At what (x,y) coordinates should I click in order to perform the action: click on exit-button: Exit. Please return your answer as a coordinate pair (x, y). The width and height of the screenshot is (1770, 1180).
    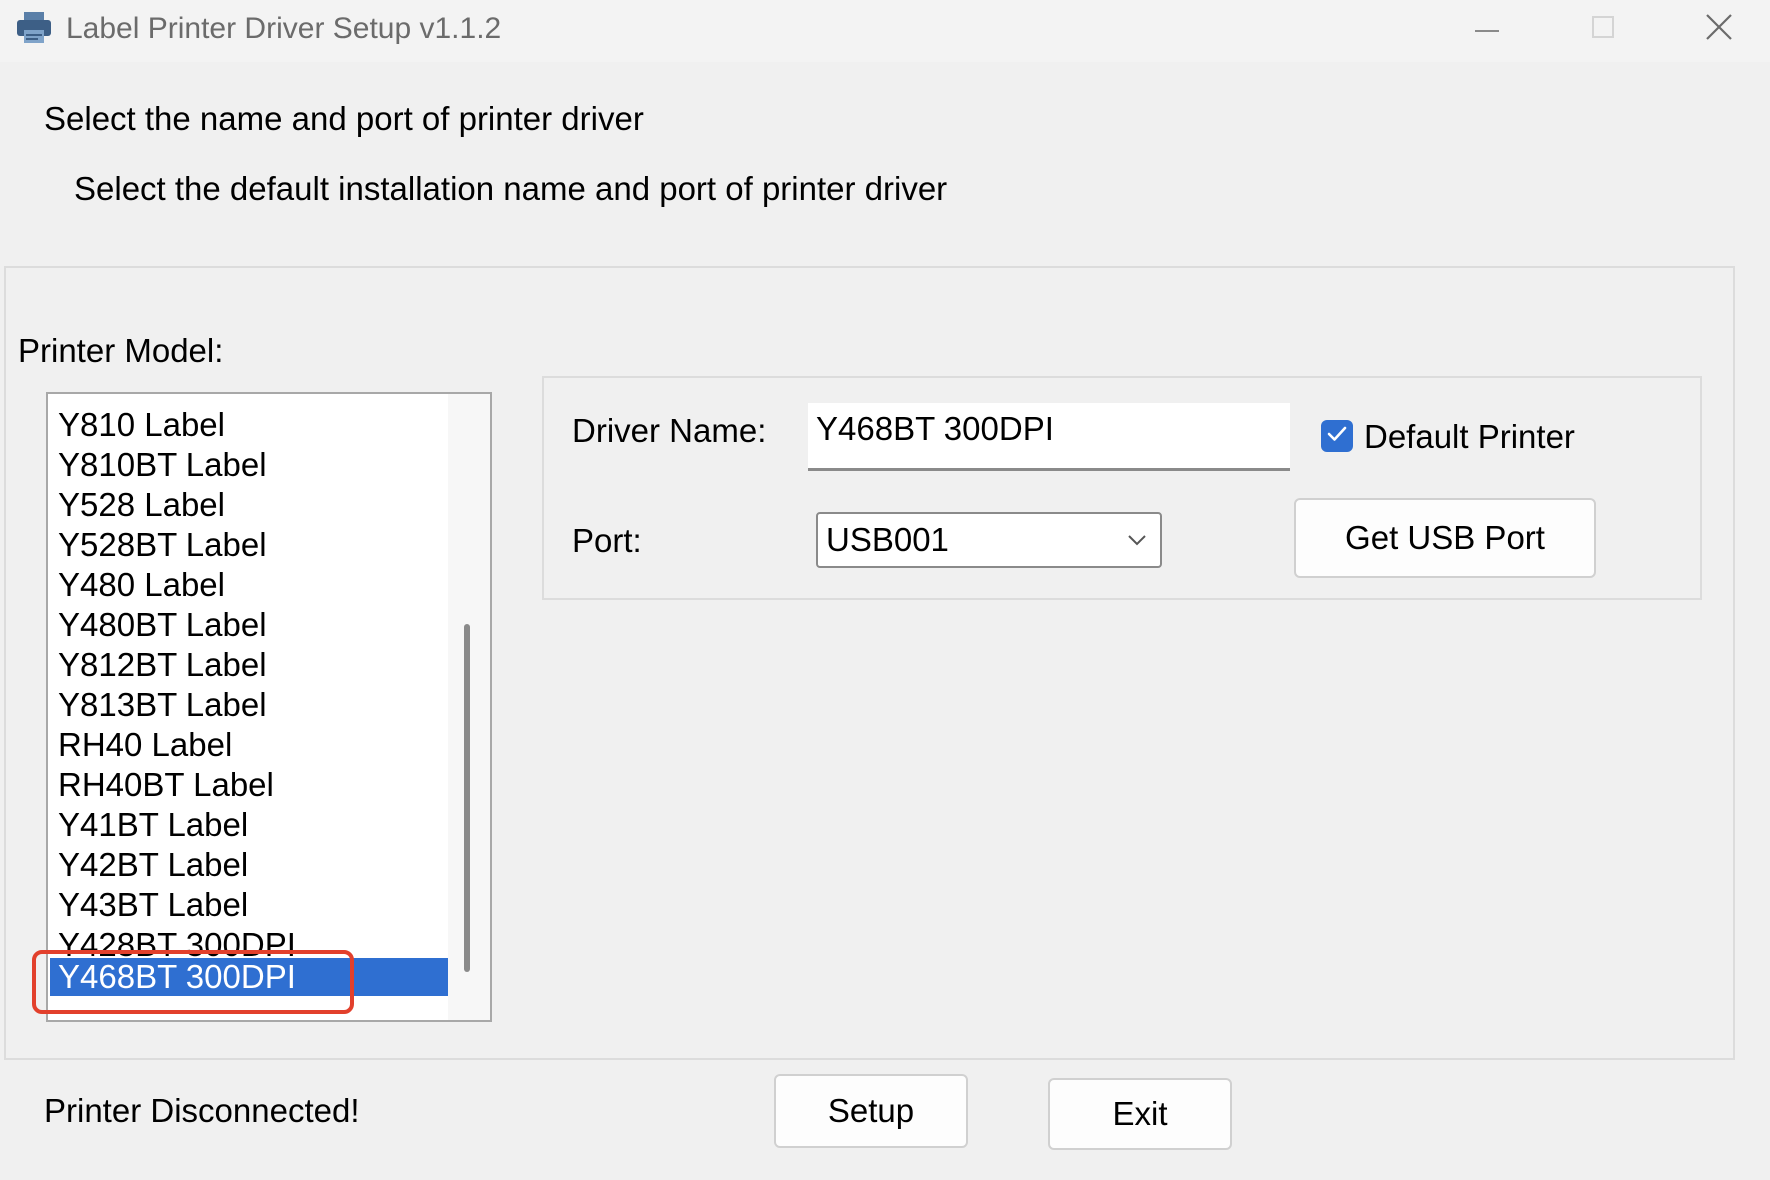
    Looking at the image, I should click on (1140, 1114).